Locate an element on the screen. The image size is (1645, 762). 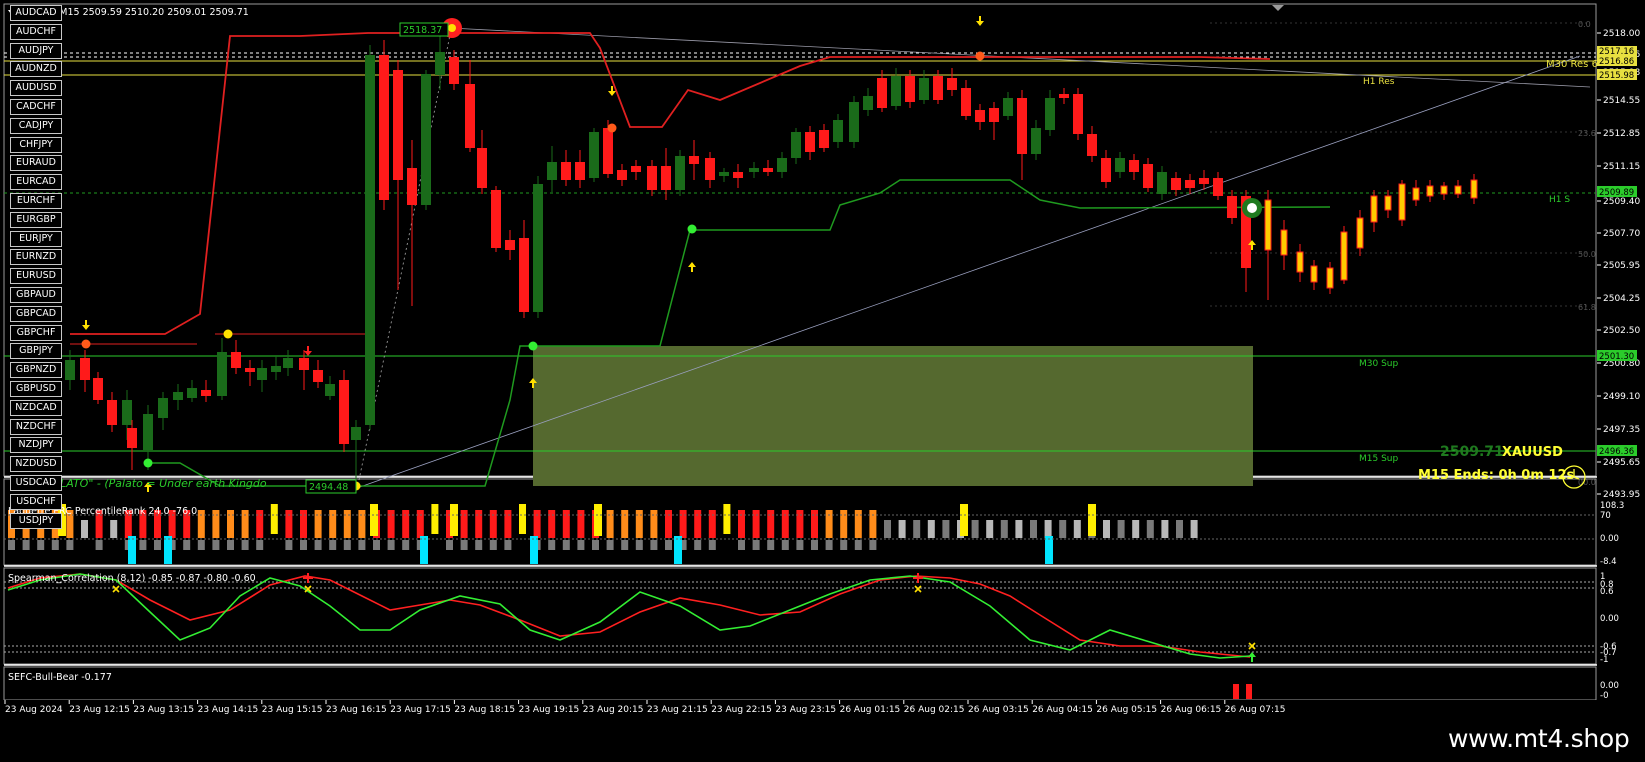
pair-button-euraud: EURAUD is located at coordinates (36, 163).